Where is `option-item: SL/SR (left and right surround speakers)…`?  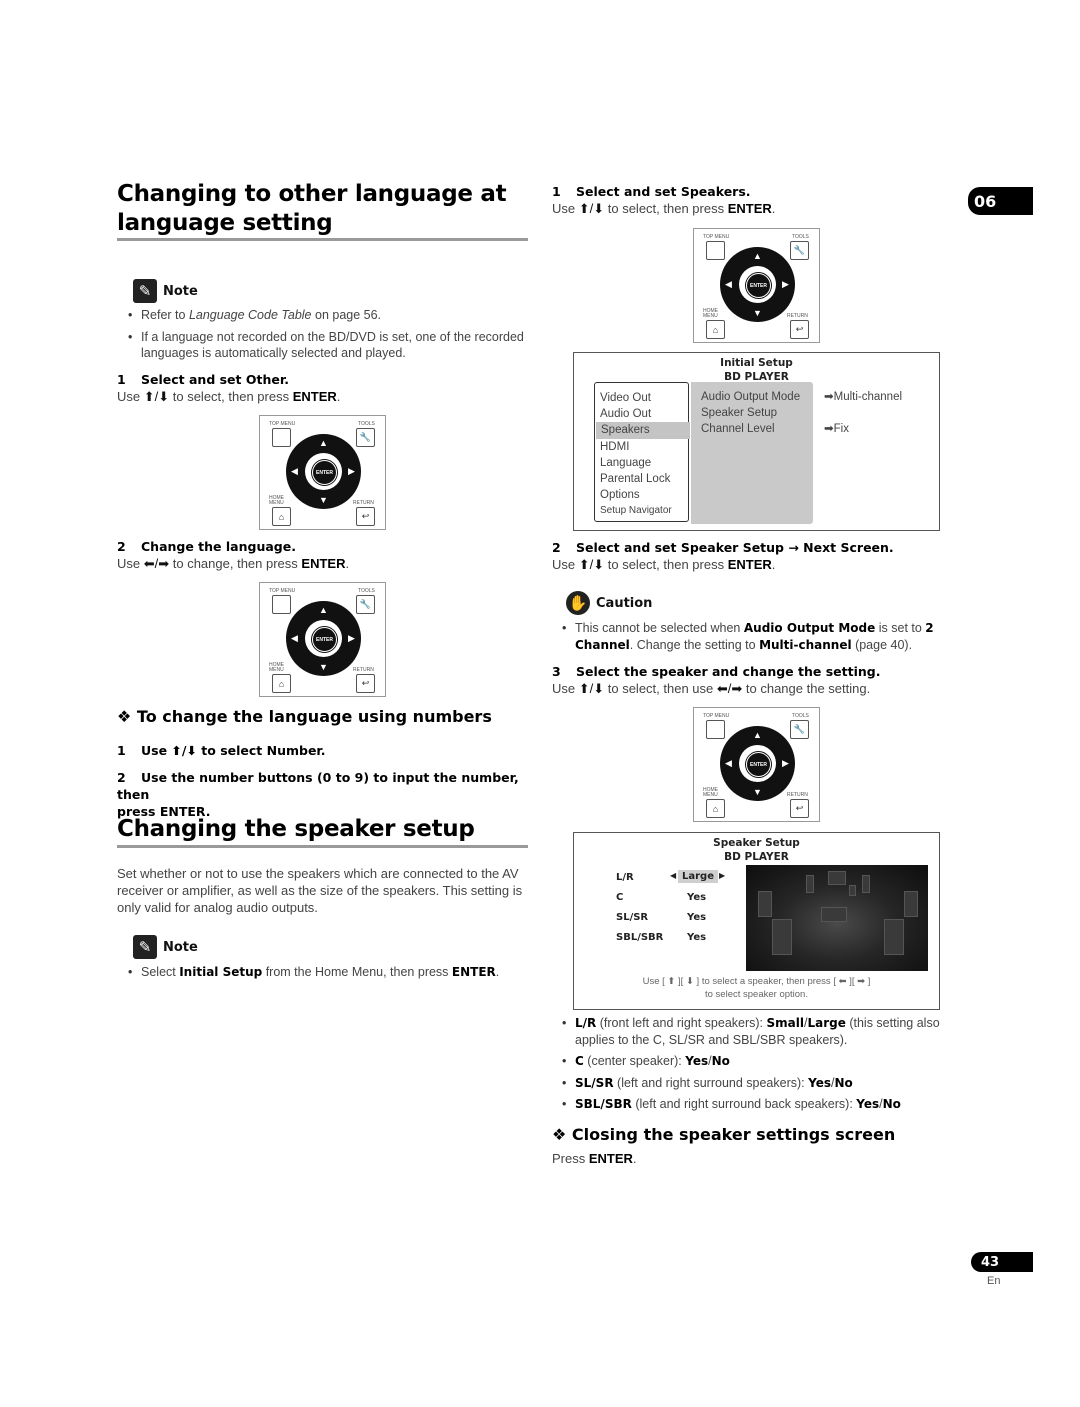
option-item: SL/SR (left and right surround speakers)… is located at coordinates (766, 1083).